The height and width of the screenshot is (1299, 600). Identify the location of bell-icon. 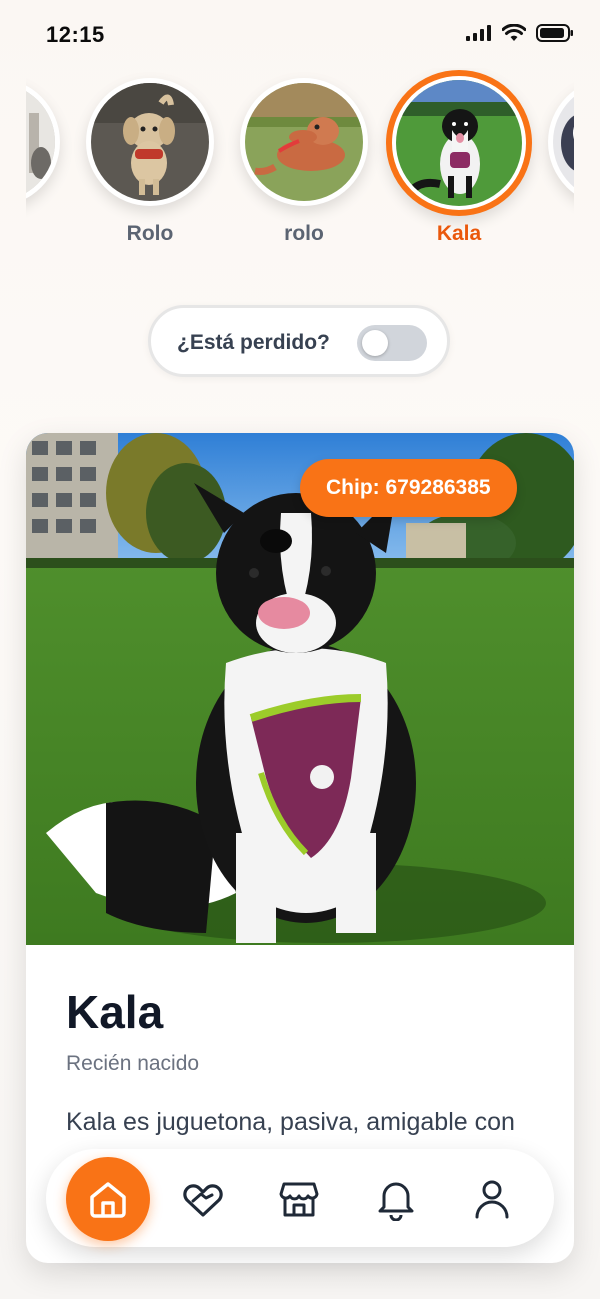
(396, 1201).